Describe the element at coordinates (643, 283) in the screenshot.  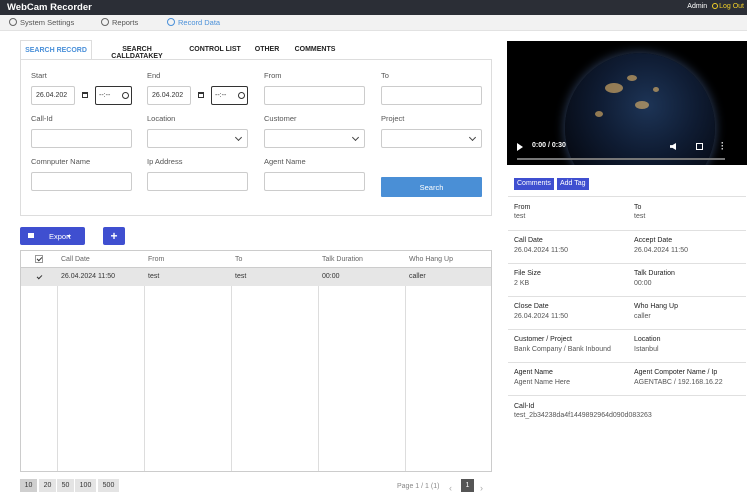
I see `detail-talk-duration-value: 00:00` at that location.